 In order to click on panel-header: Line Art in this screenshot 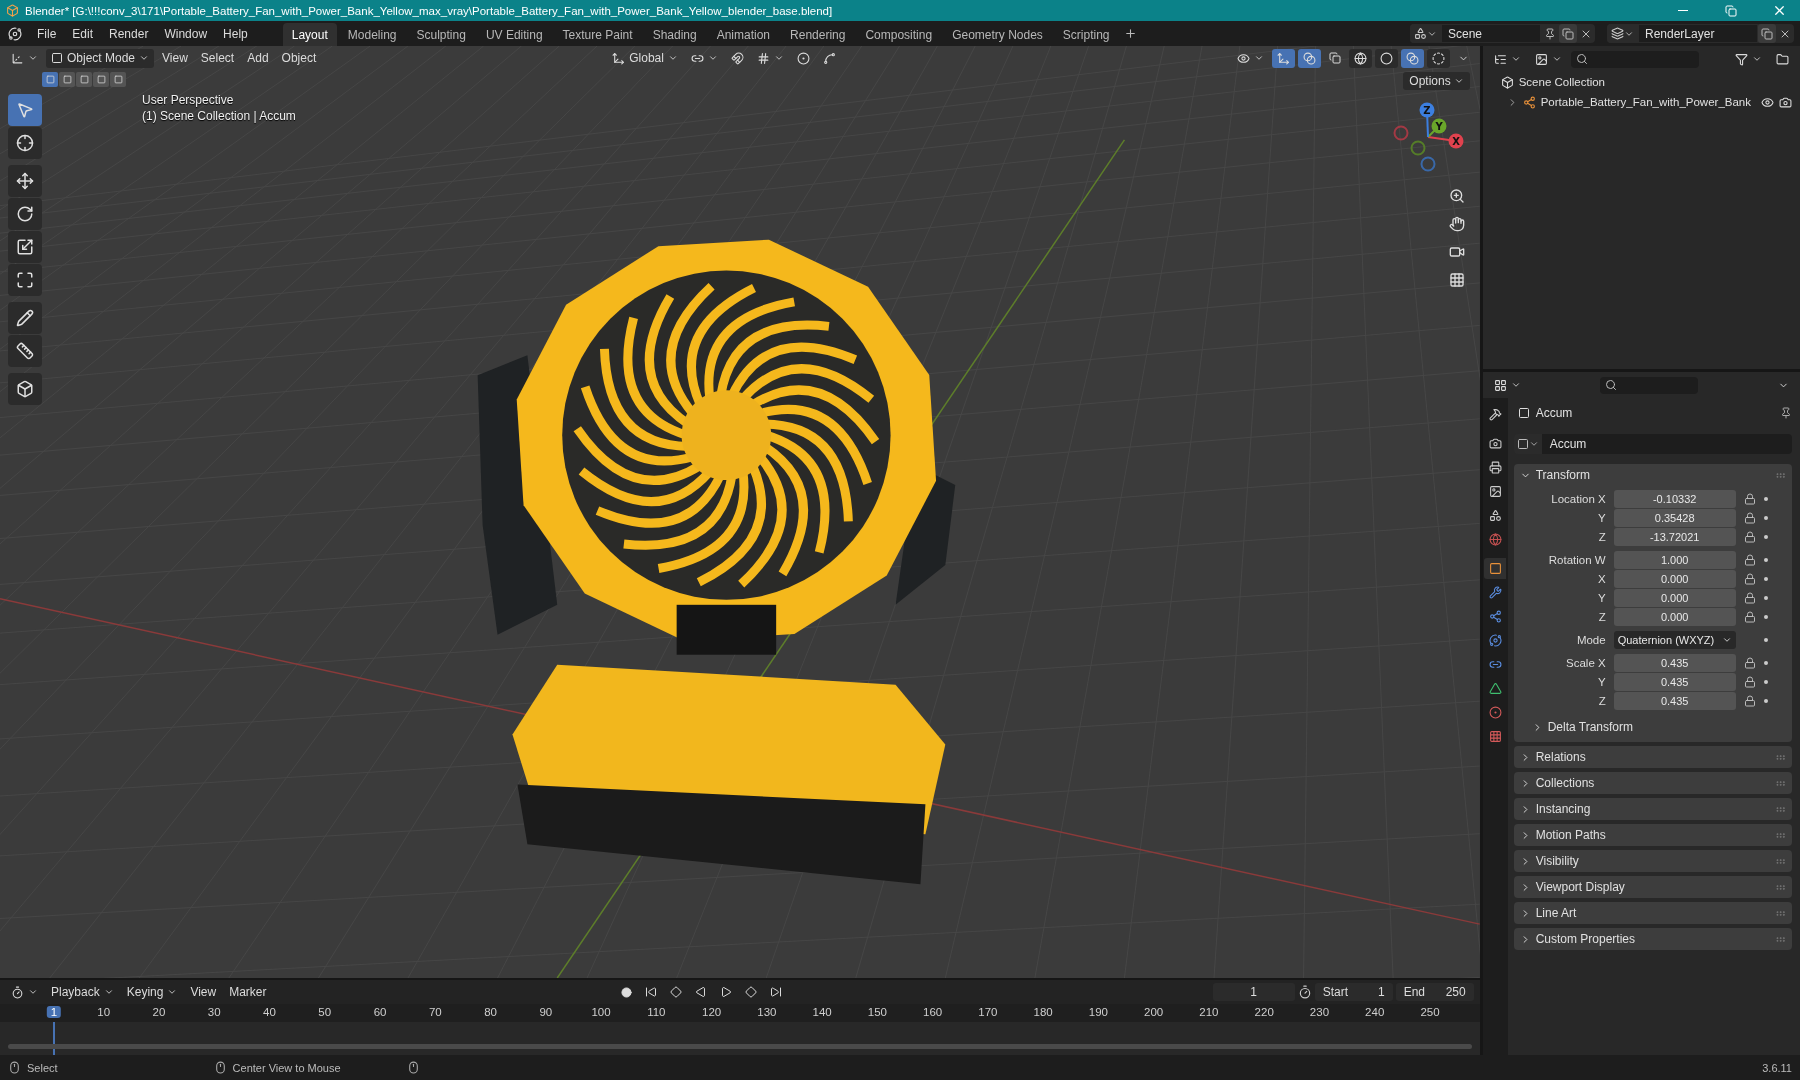, I will do `click(1652, 913)`.